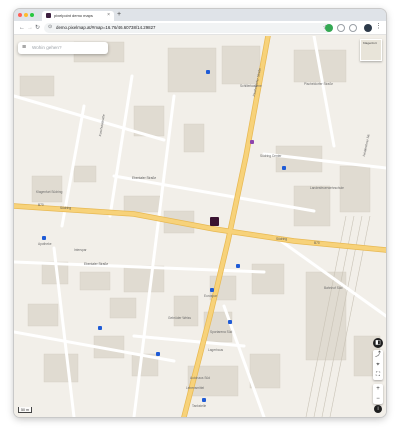 This screenshot has width=400, height=438. What do you see at coordinates (49, 192) in the screenshot?
I see `map-label: Klagenfurt Südring` at bounding box center [49, 192].